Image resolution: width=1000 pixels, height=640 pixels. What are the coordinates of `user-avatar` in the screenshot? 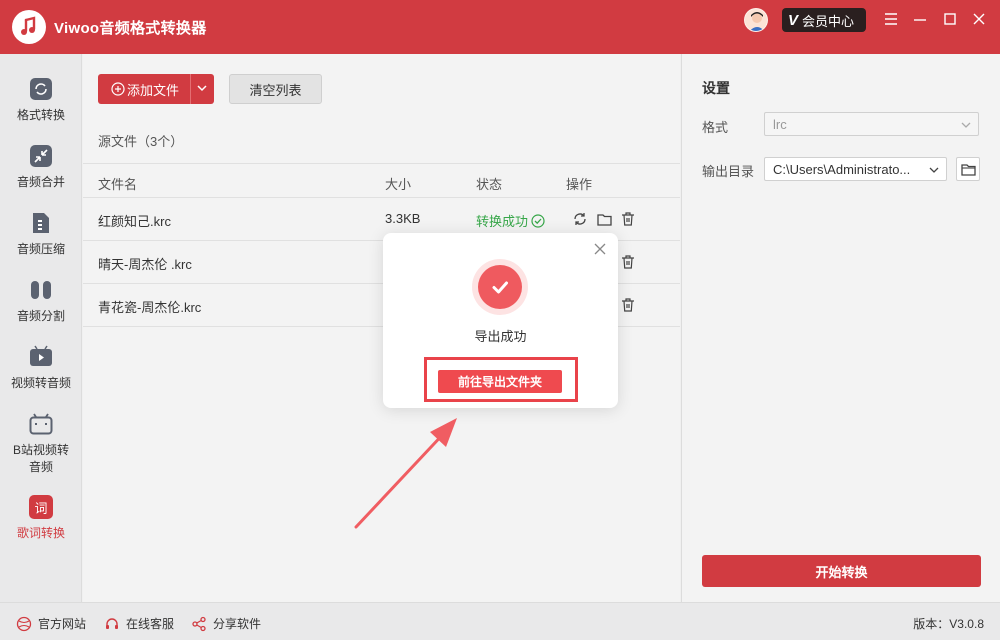 It's located at (756, 20).